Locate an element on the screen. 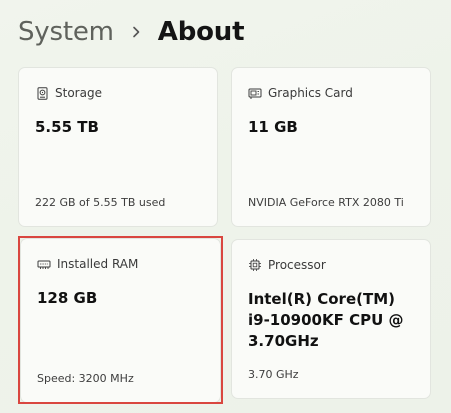 The height and width of the screenshot is (413, 451). processor-icon is located at coordinates (255, 265).